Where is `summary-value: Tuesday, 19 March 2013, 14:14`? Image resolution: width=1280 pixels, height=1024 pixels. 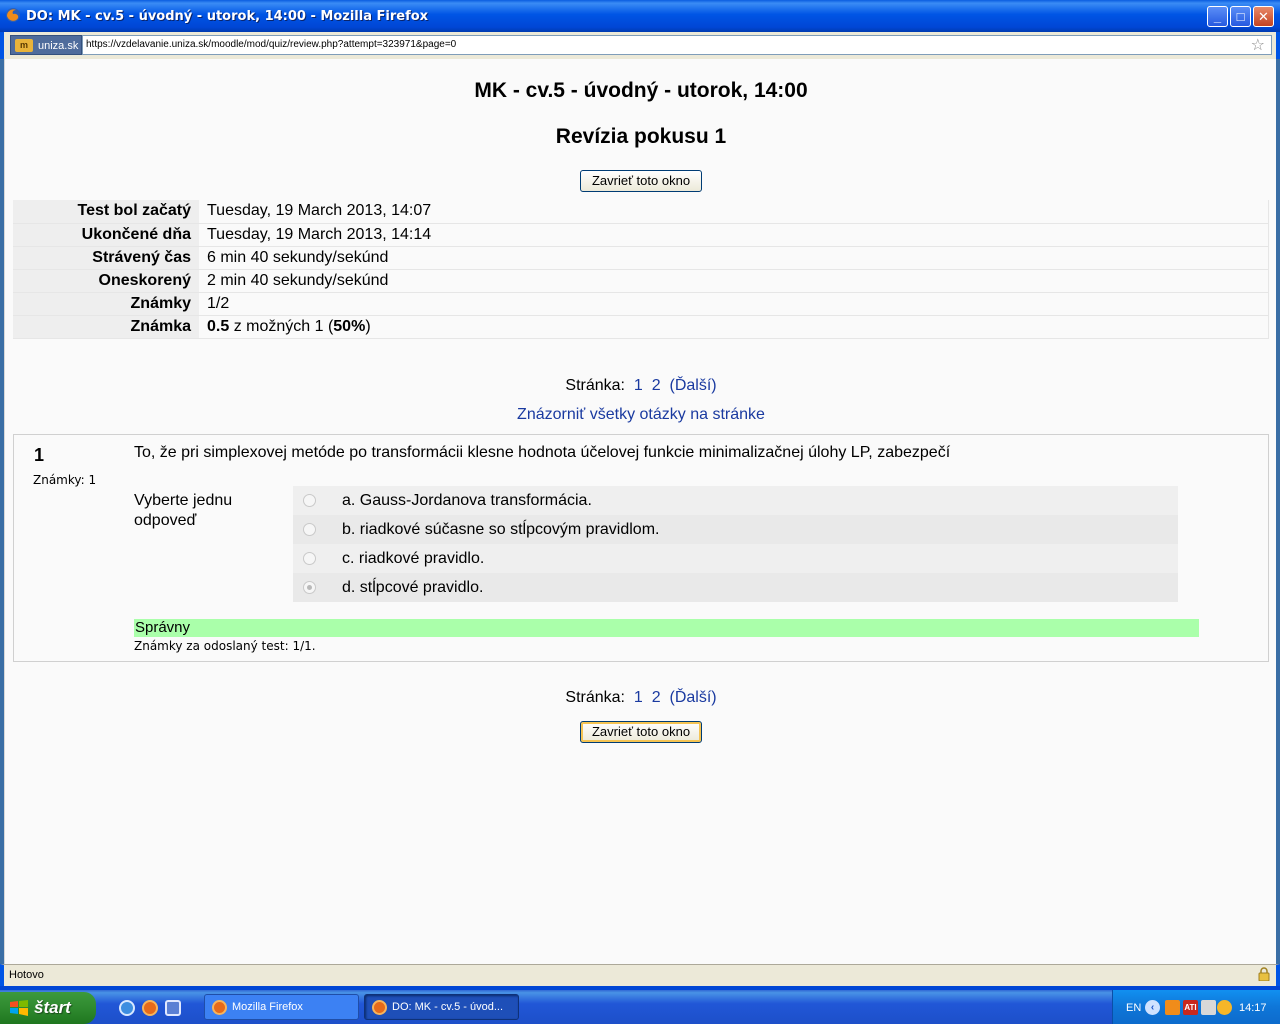
summary-value: Tuesday, 19 March 2013, 14:14 is located at coordinates (734, 235).